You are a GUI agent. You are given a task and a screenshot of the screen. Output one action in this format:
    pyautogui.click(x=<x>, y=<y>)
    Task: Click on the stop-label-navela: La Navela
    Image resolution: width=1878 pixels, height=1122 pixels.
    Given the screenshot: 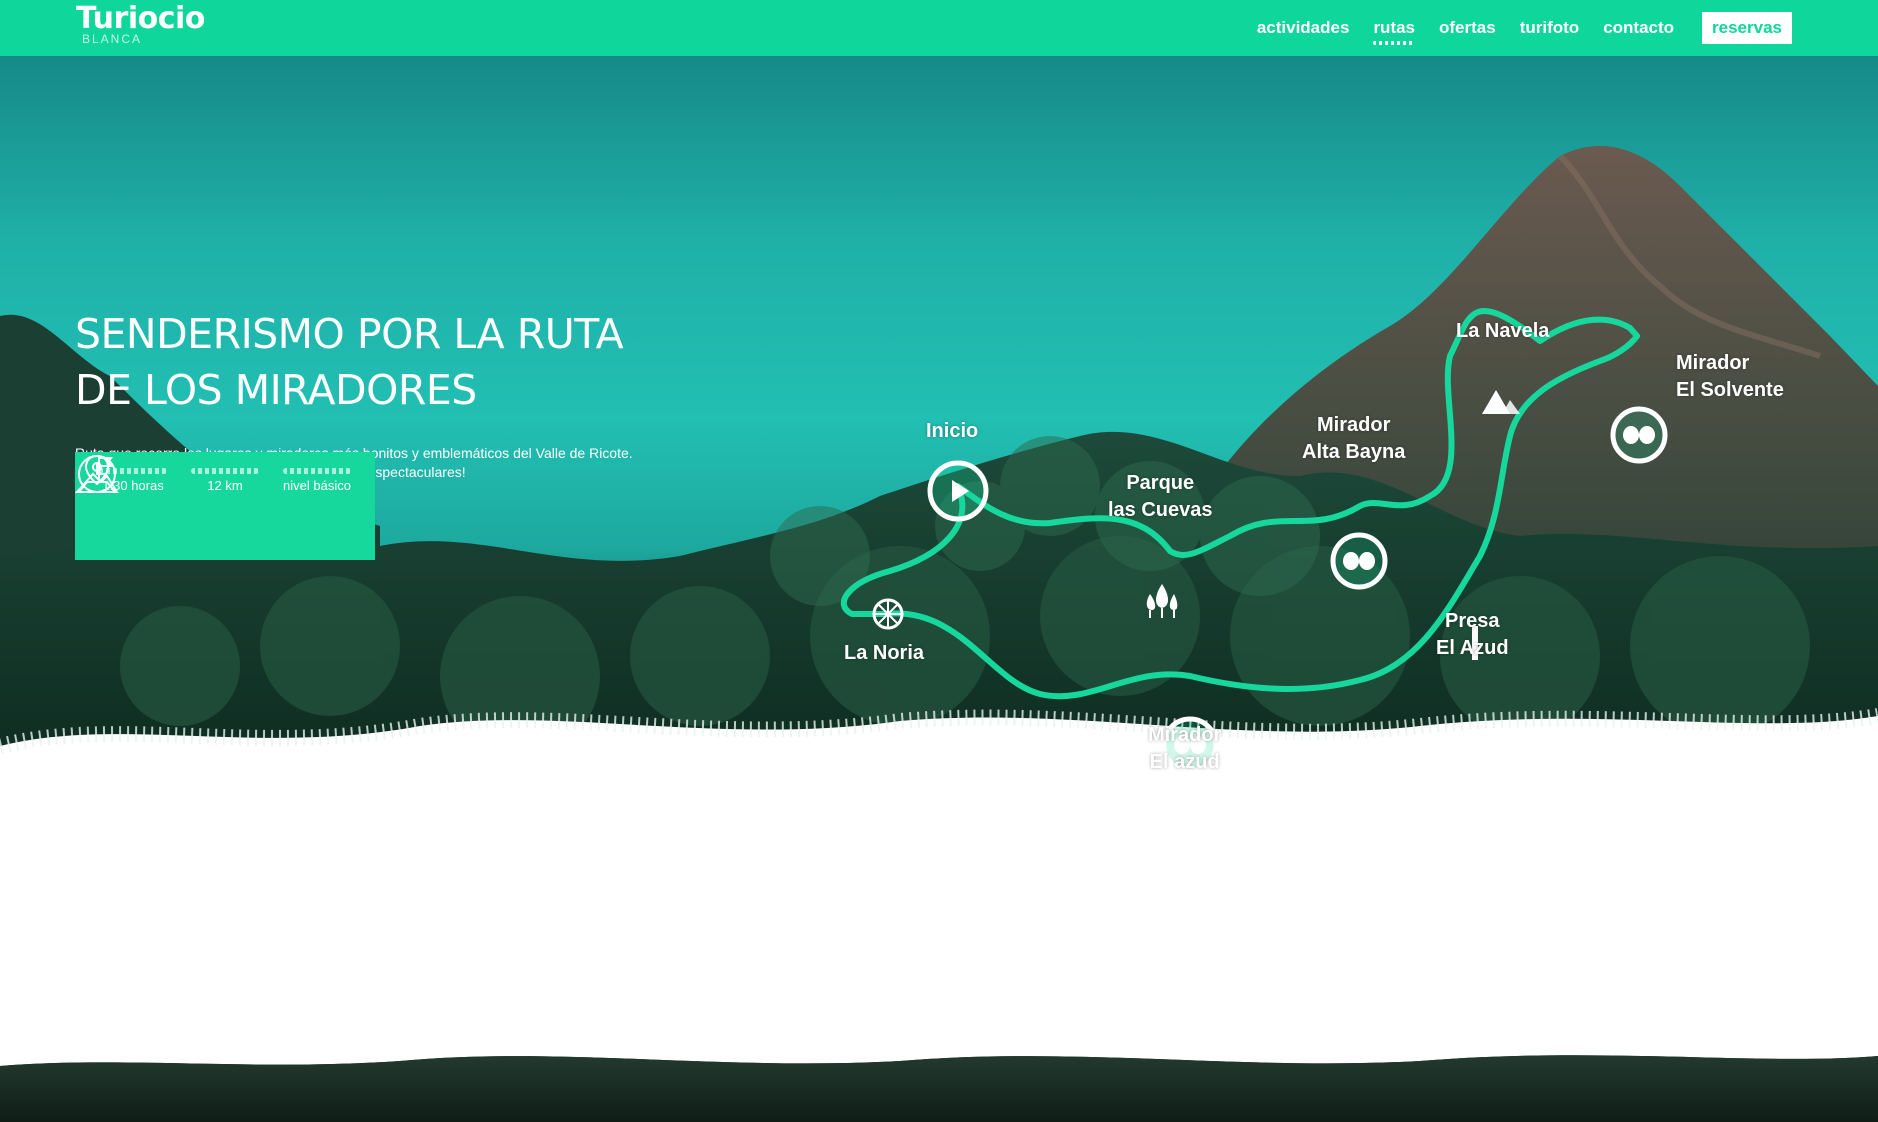 What is the action you would take?
    pyautogui.click(x=1503, y=331)
    